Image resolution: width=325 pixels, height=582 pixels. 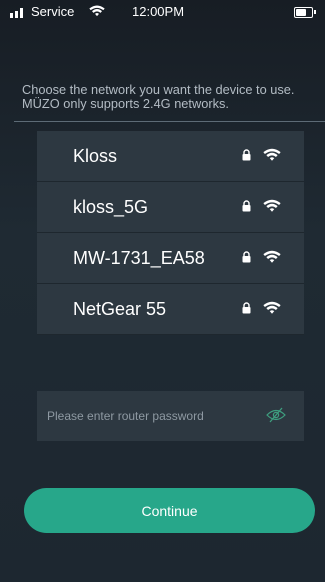 What do you see at coordinates (170, 416) in the screenshot?
I see `router-password-input` at bounding box center [170, 416].